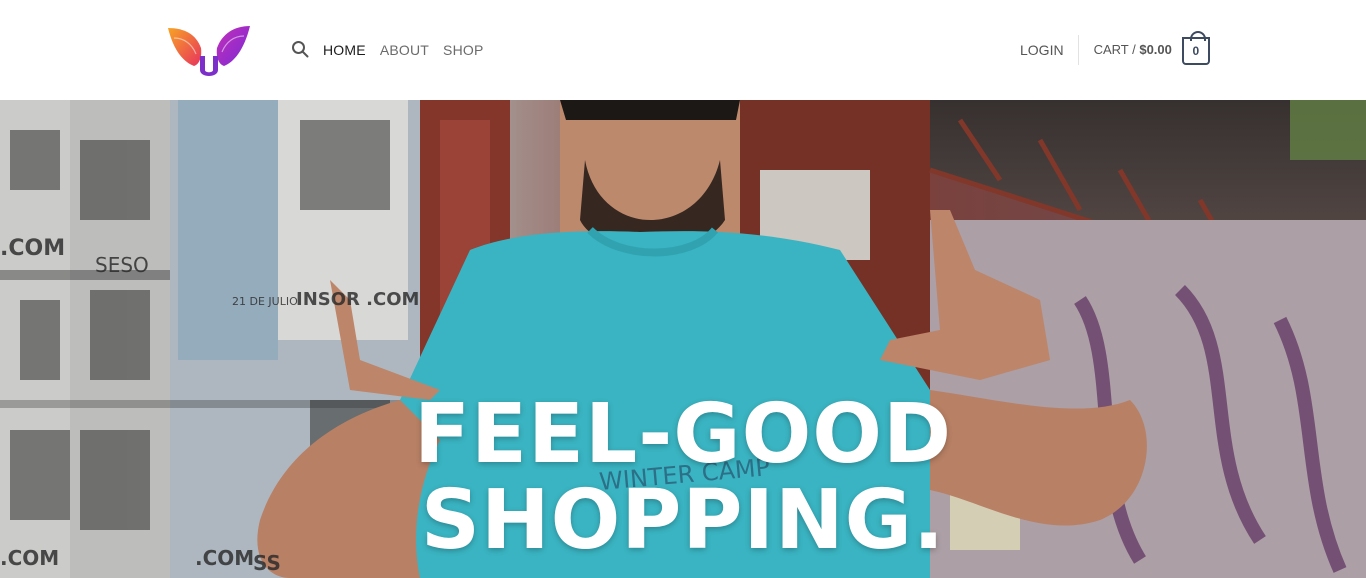  Describe the element at coordinates (1042, 50) in the screenshot. I see `login-link: LOGIN` at that location.